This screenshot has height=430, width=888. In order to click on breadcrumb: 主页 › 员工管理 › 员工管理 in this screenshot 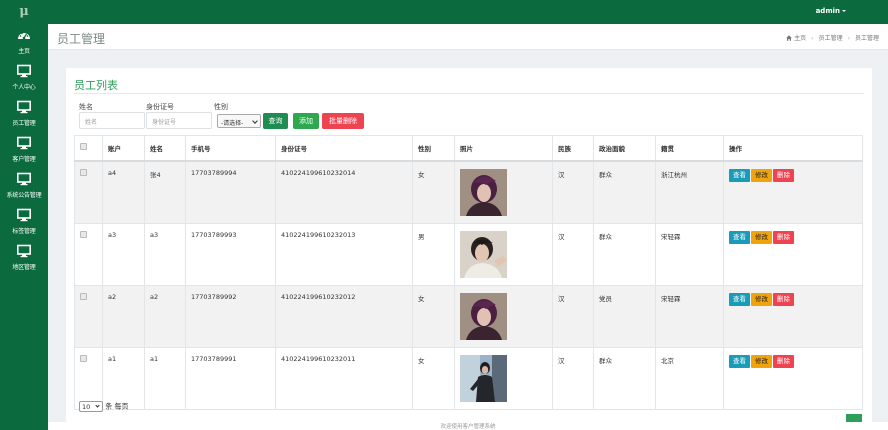, I will do `click(832, 37)`.